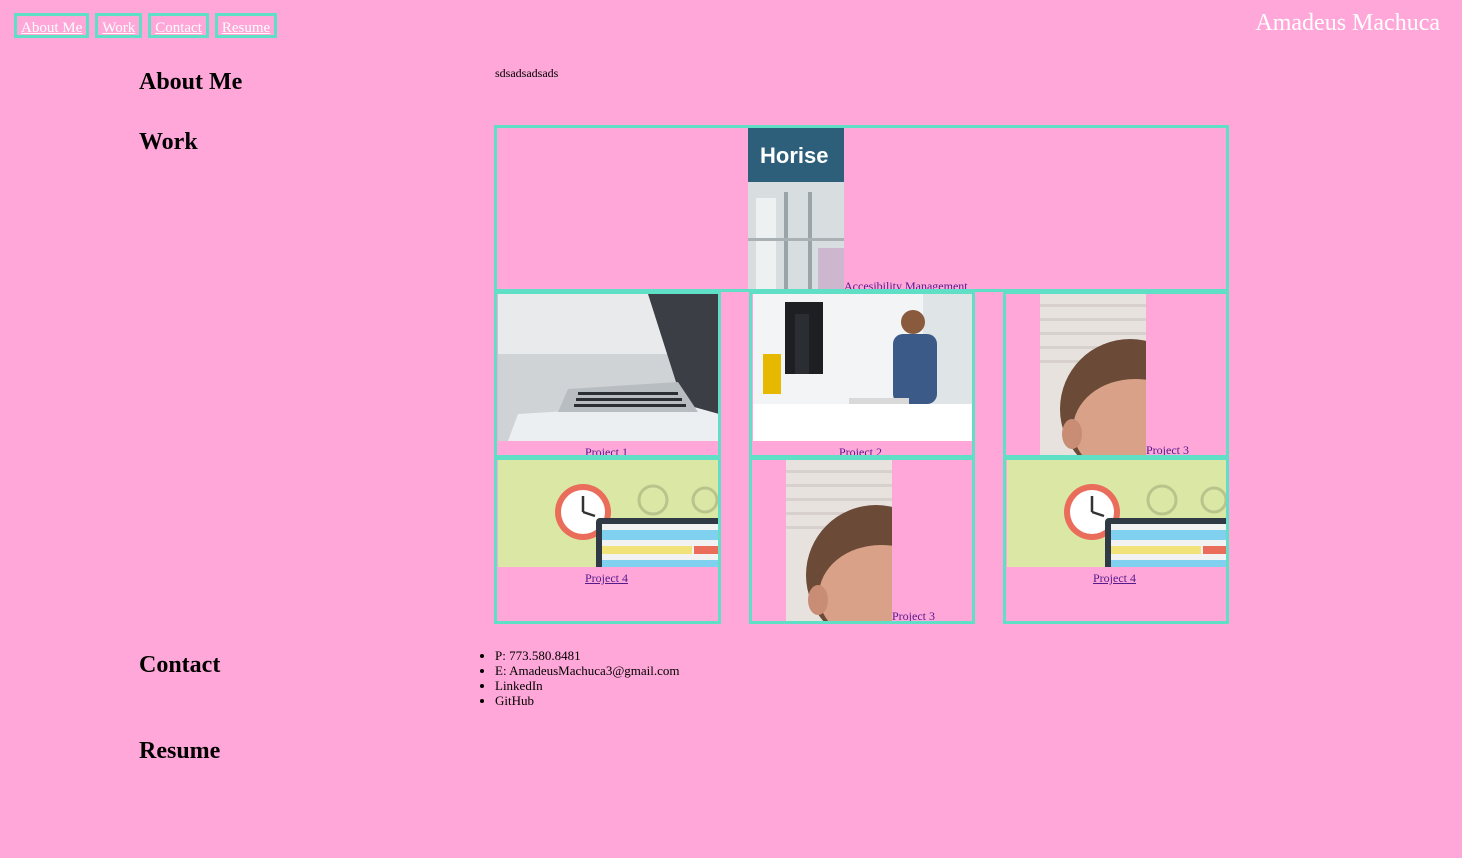 Image resolution: width=1462 pixels, height=858 pixels. I want to click on project-card: Project 1, so click(607, 374).